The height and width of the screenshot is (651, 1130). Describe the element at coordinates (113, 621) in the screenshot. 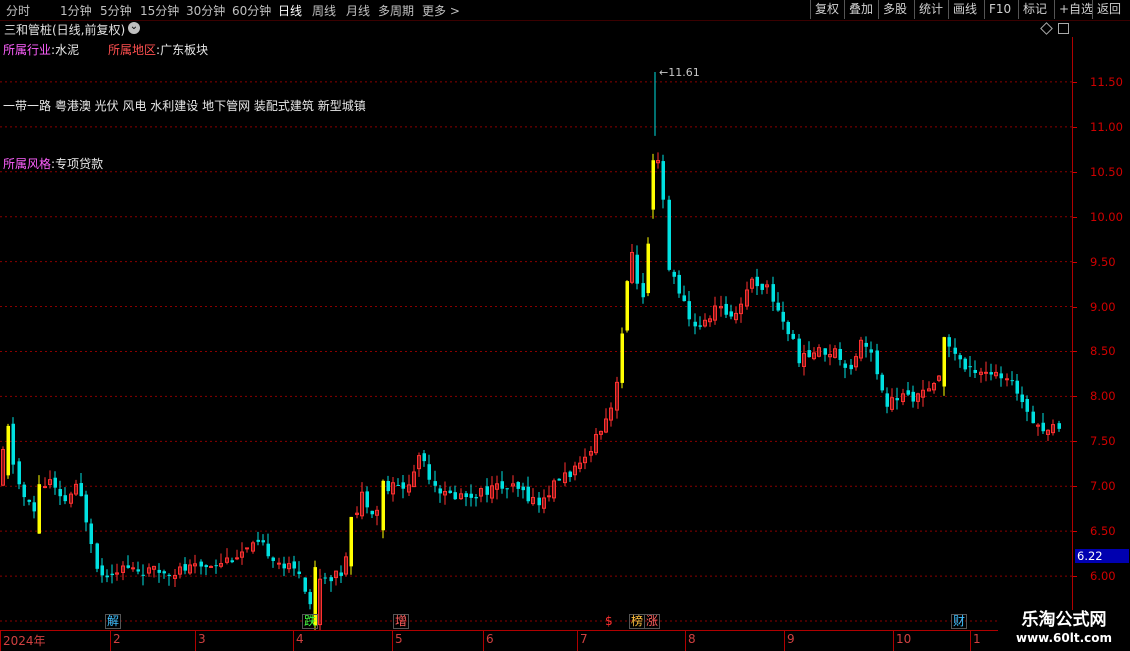

I see `event-marker: 解` at that location.